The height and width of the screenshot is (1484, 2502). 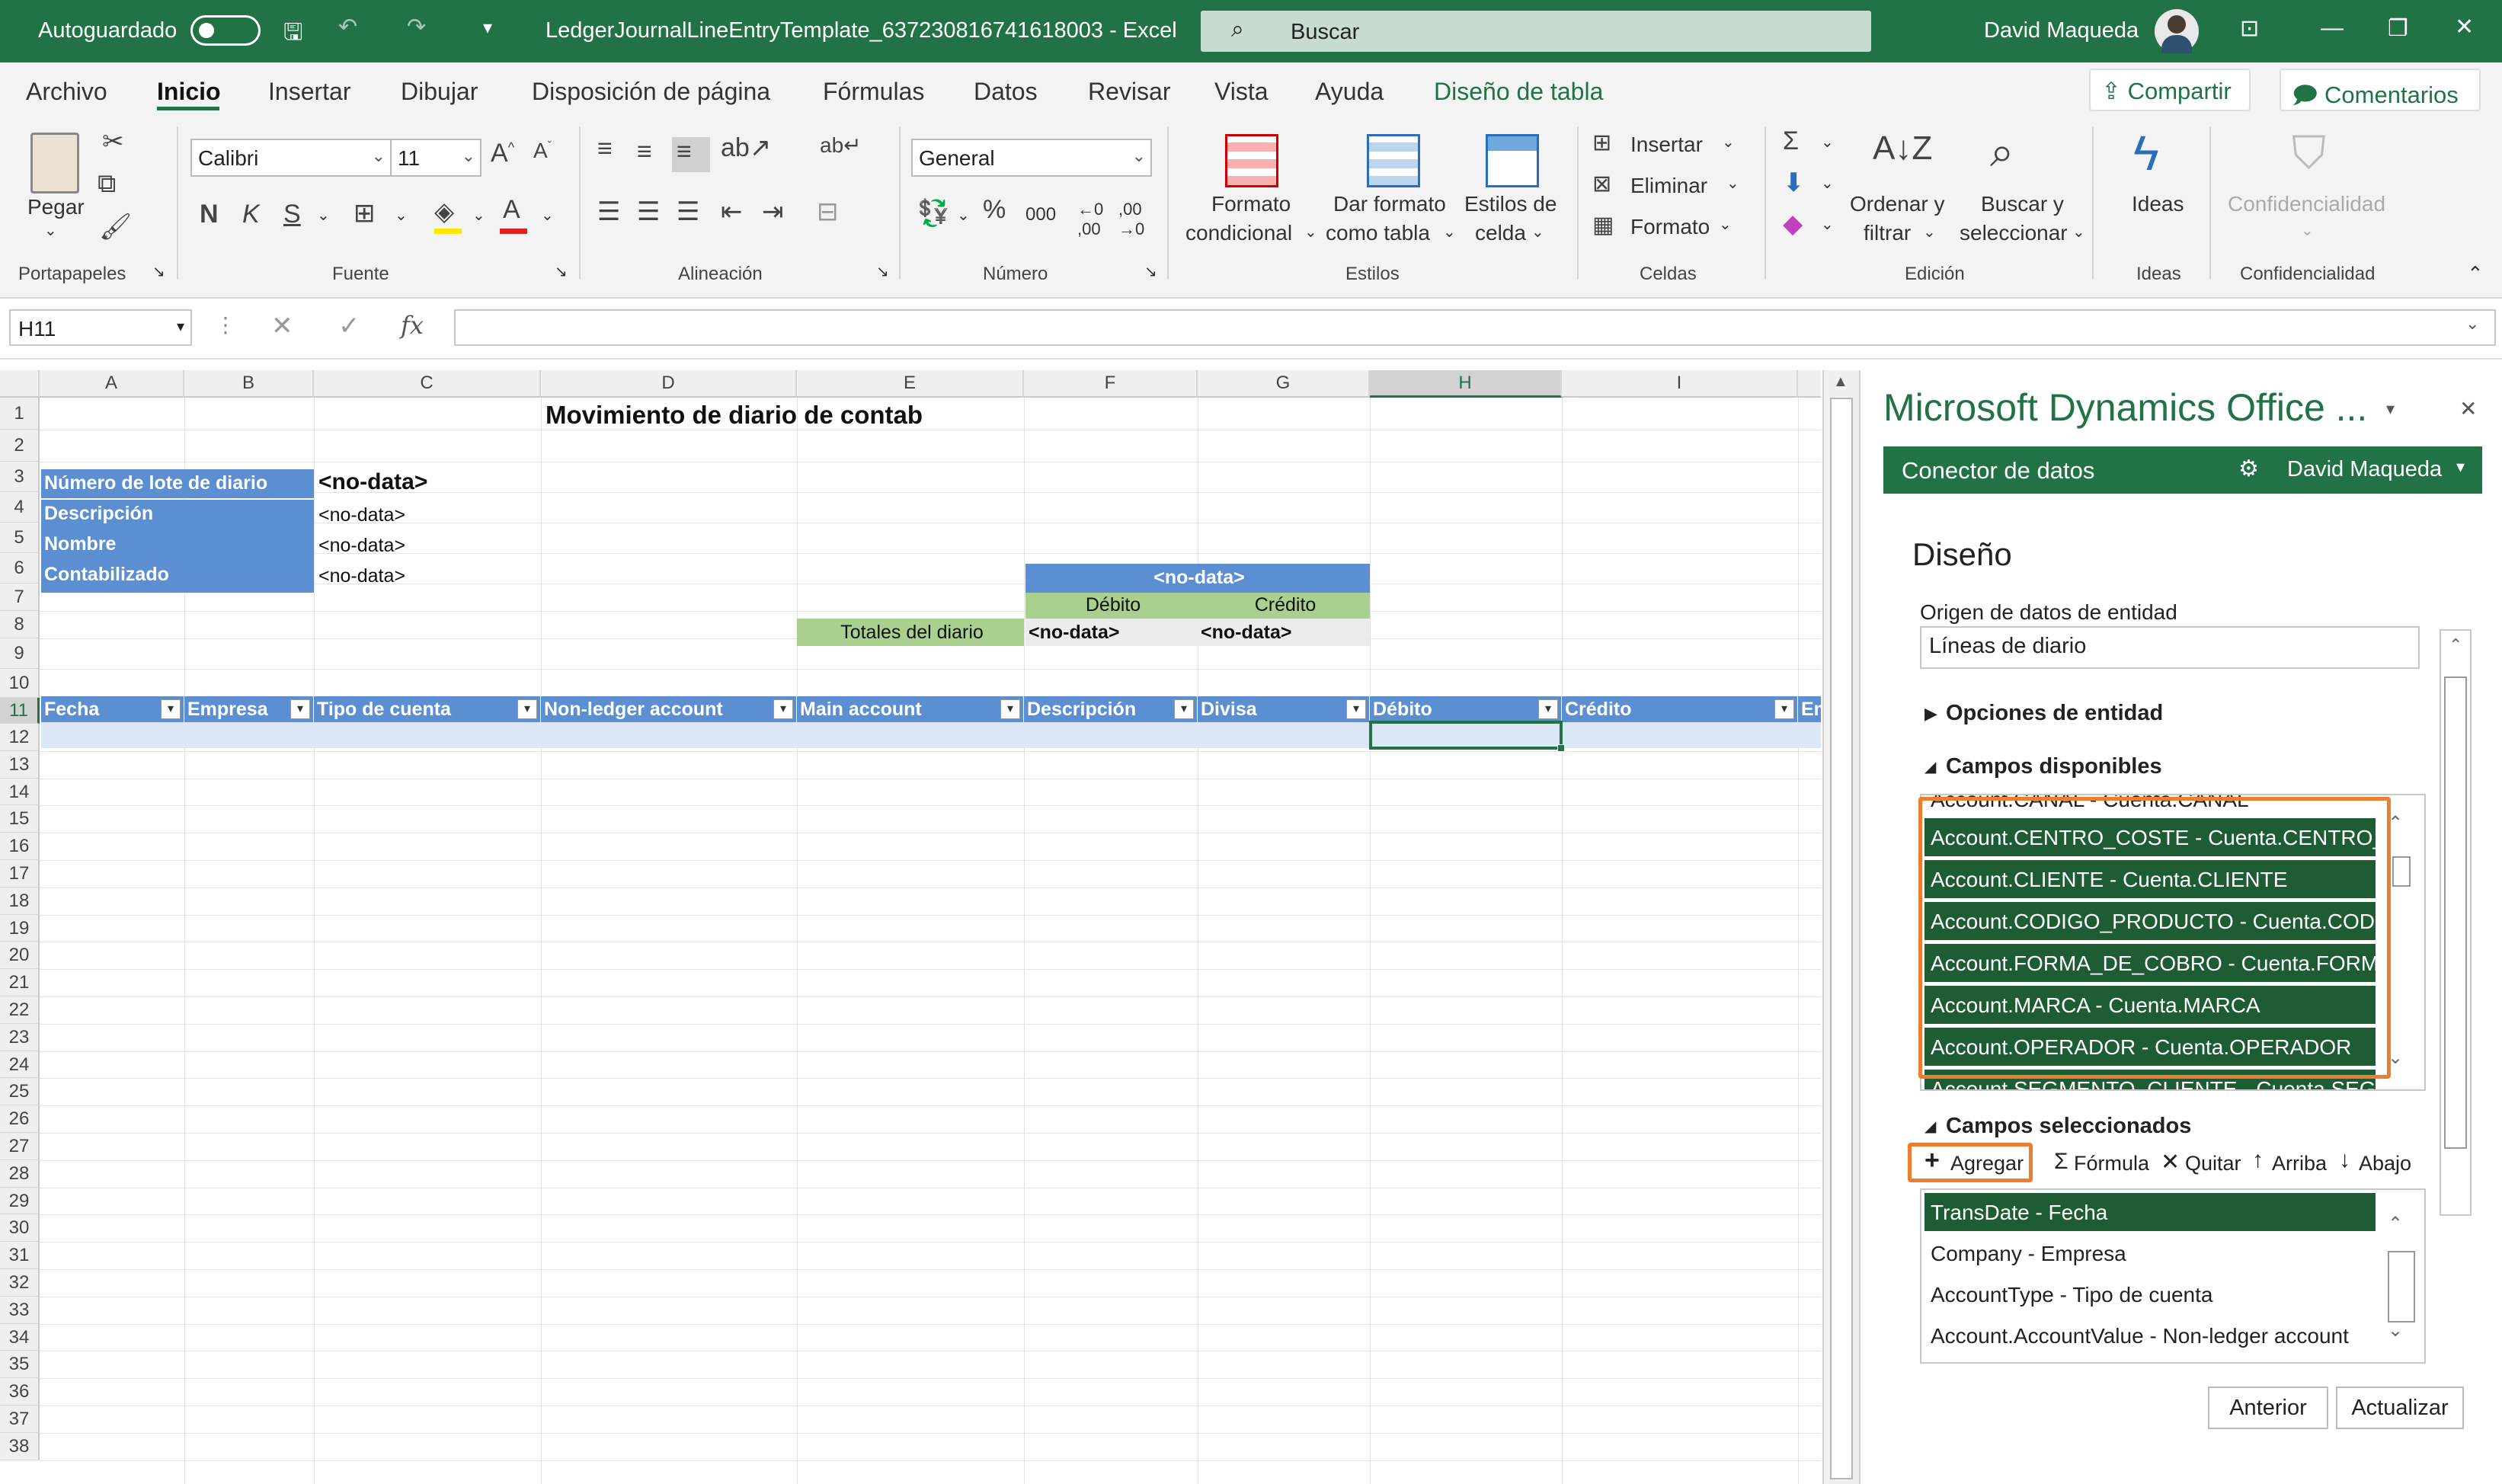 What do you see at coordinates (644, 152) in the screenshot?
I see `align-middle-icon: ≡` at bounding box center [644, 152].